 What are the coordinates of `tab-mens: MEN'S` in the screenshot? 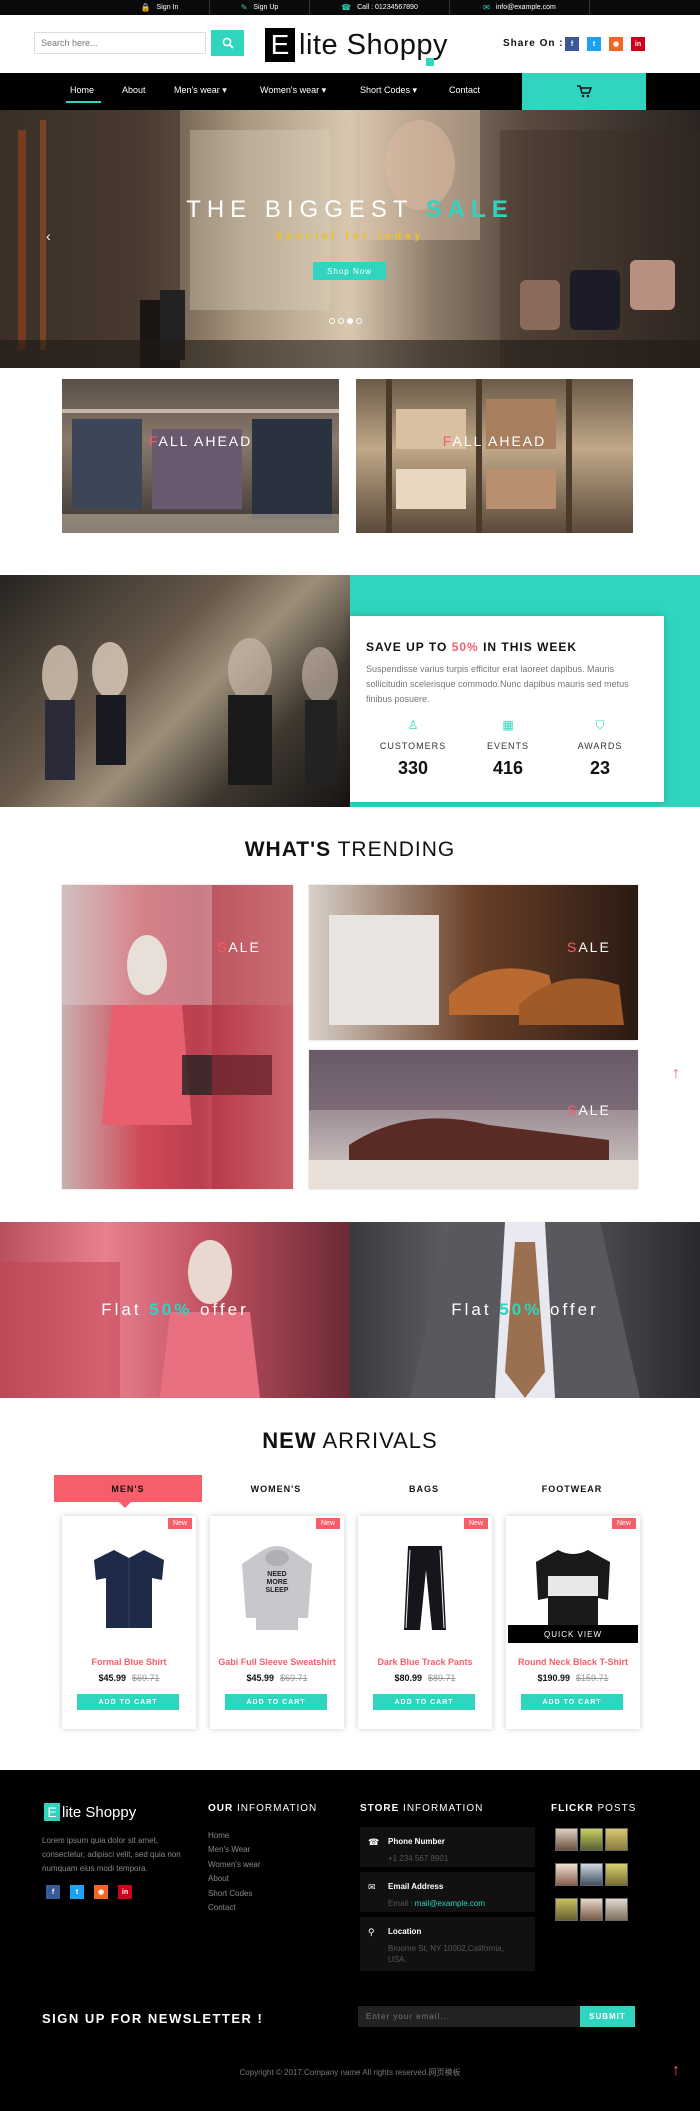 It's located at (128, 1488).